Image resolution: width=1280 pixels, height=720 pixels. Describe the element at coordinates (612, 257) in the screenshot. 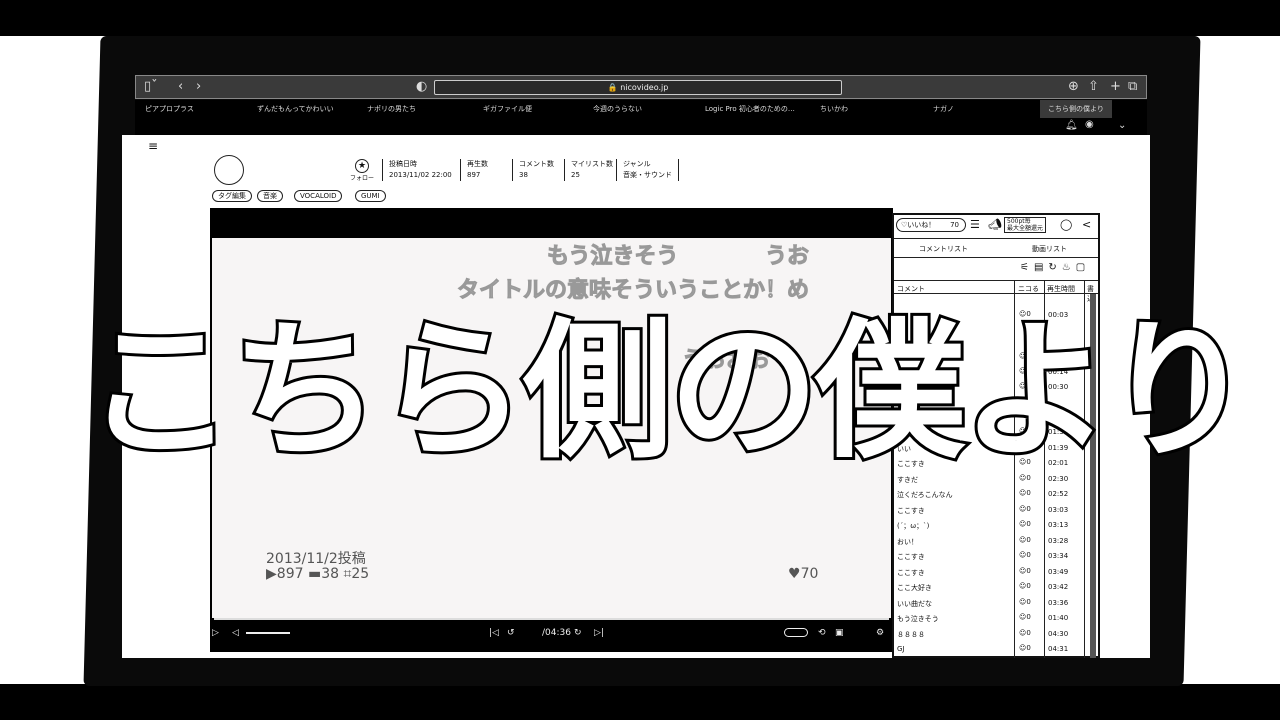

I see `danmaku-comment: もう泣きそう` at that location.